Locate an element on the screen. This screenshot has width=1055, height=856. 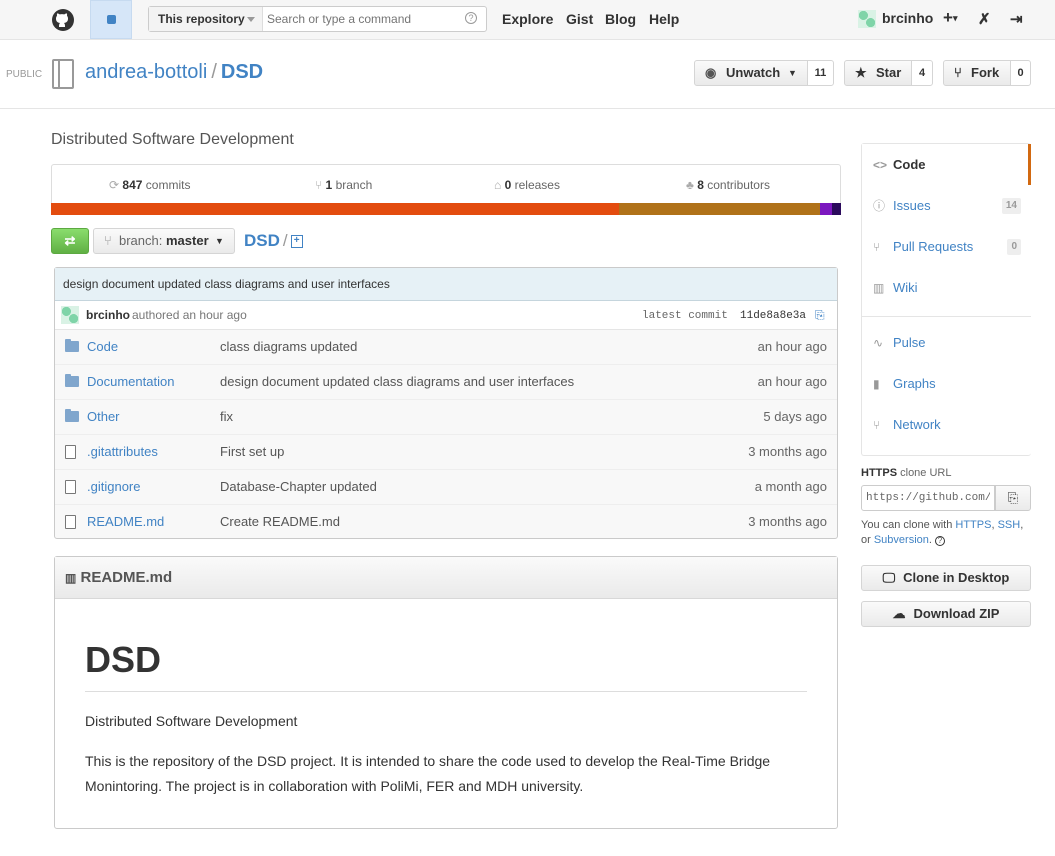
repo-owner-link: andrea-bottoli is located at coordinates (146, 72).